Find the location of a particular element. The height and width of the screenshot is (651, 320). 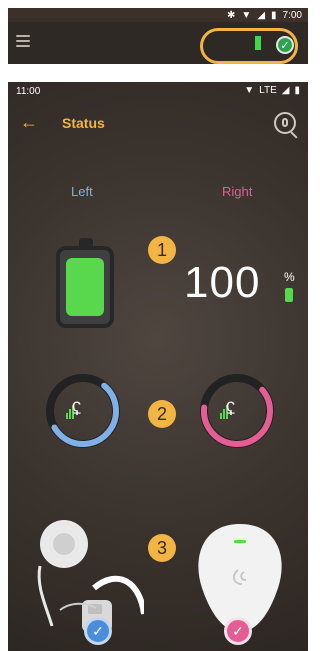

right-audio-ring is located at coordinates (237, 411).